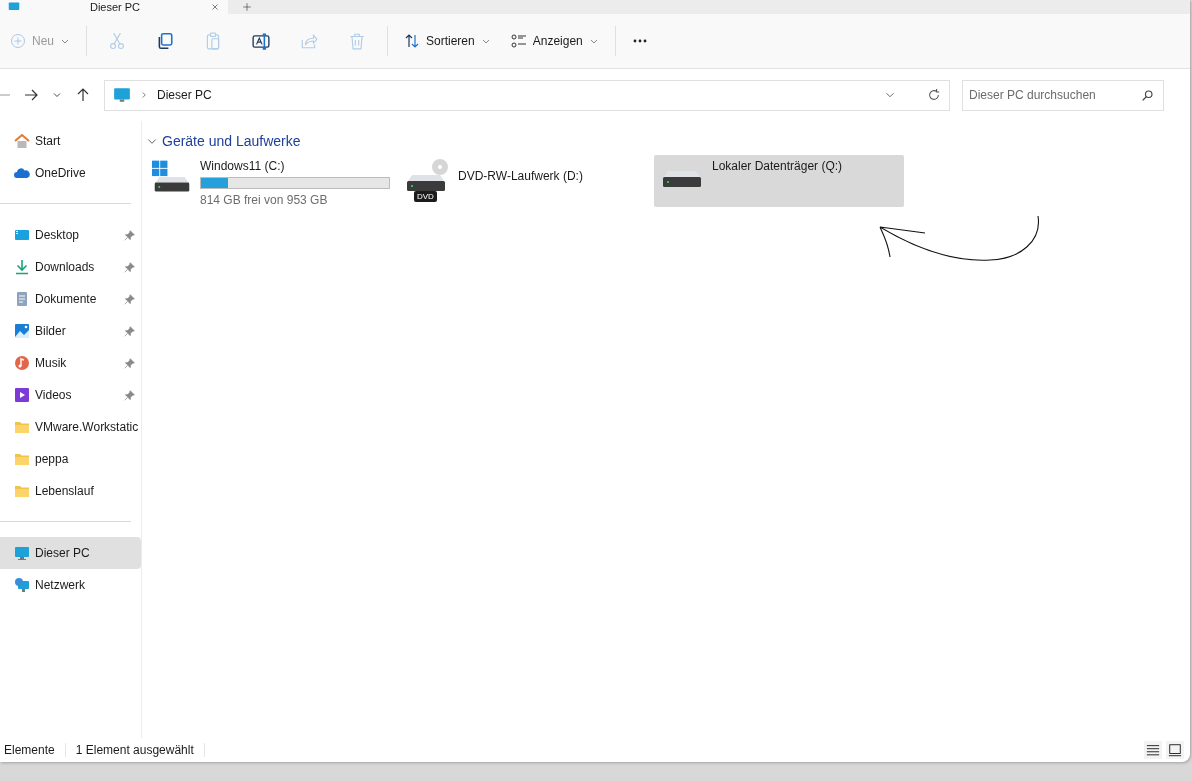 Image resolution: width=1192 pixels, height=781 pixels. What do you see at coordinates (35, 750) in the screenshot?
I see `item-count: Elemente` at bounding box center [35, 750].